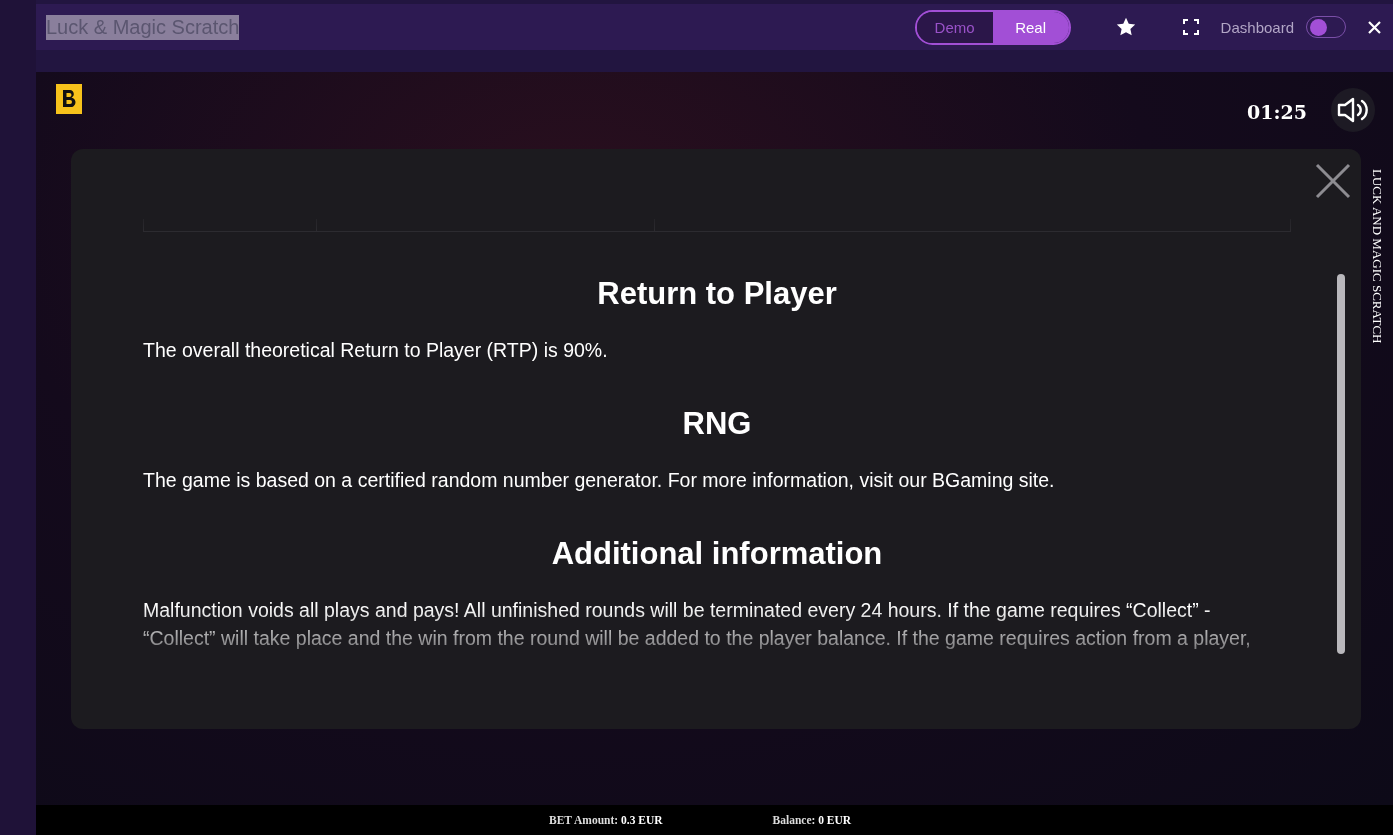  Describe the element at coordinates (717, 294) in the screenshot. I see `section-heading: Return to Player` at that location.